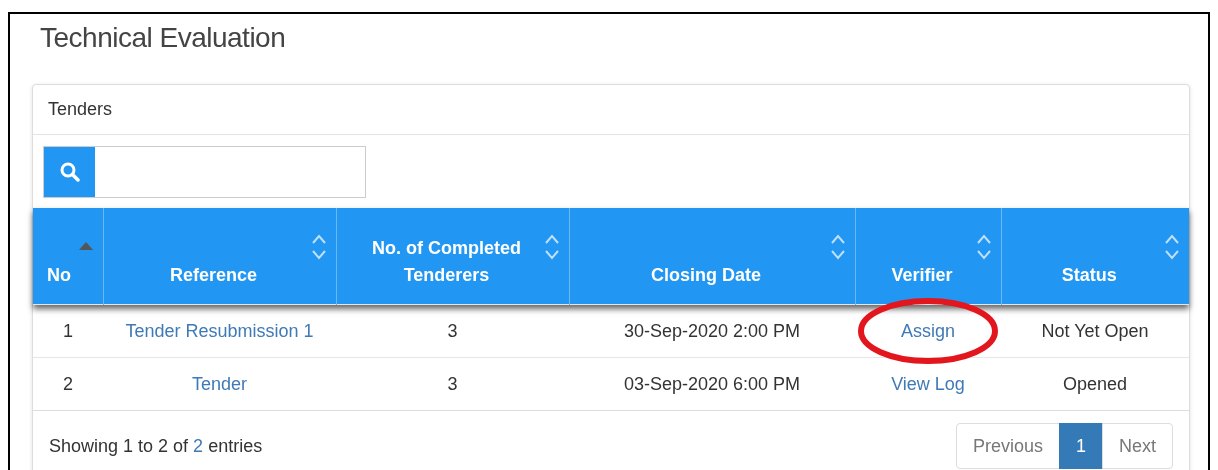  I want to click on search-field, so click(204, 172).